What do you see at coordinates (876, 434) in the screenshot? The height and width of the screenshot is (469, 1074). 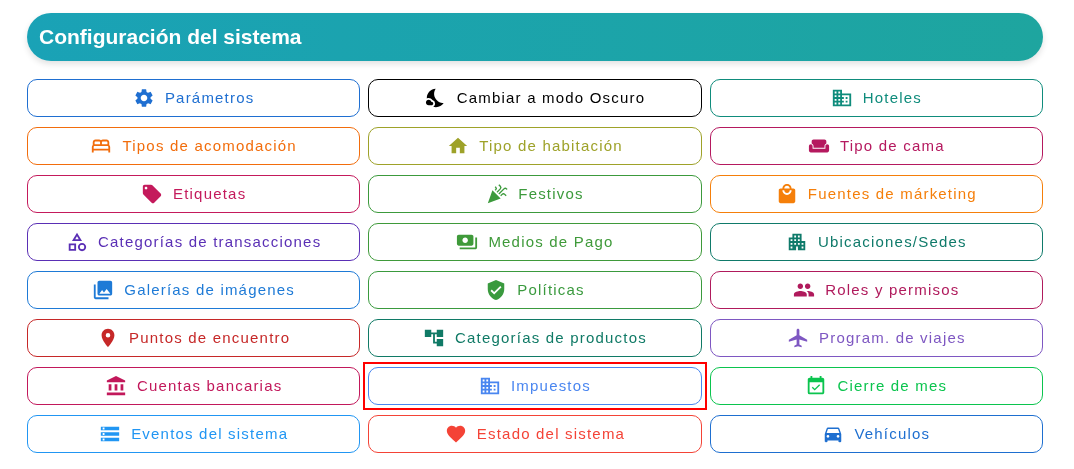 I see `settings-button: Vehículos` at bounding box center [876, 434].